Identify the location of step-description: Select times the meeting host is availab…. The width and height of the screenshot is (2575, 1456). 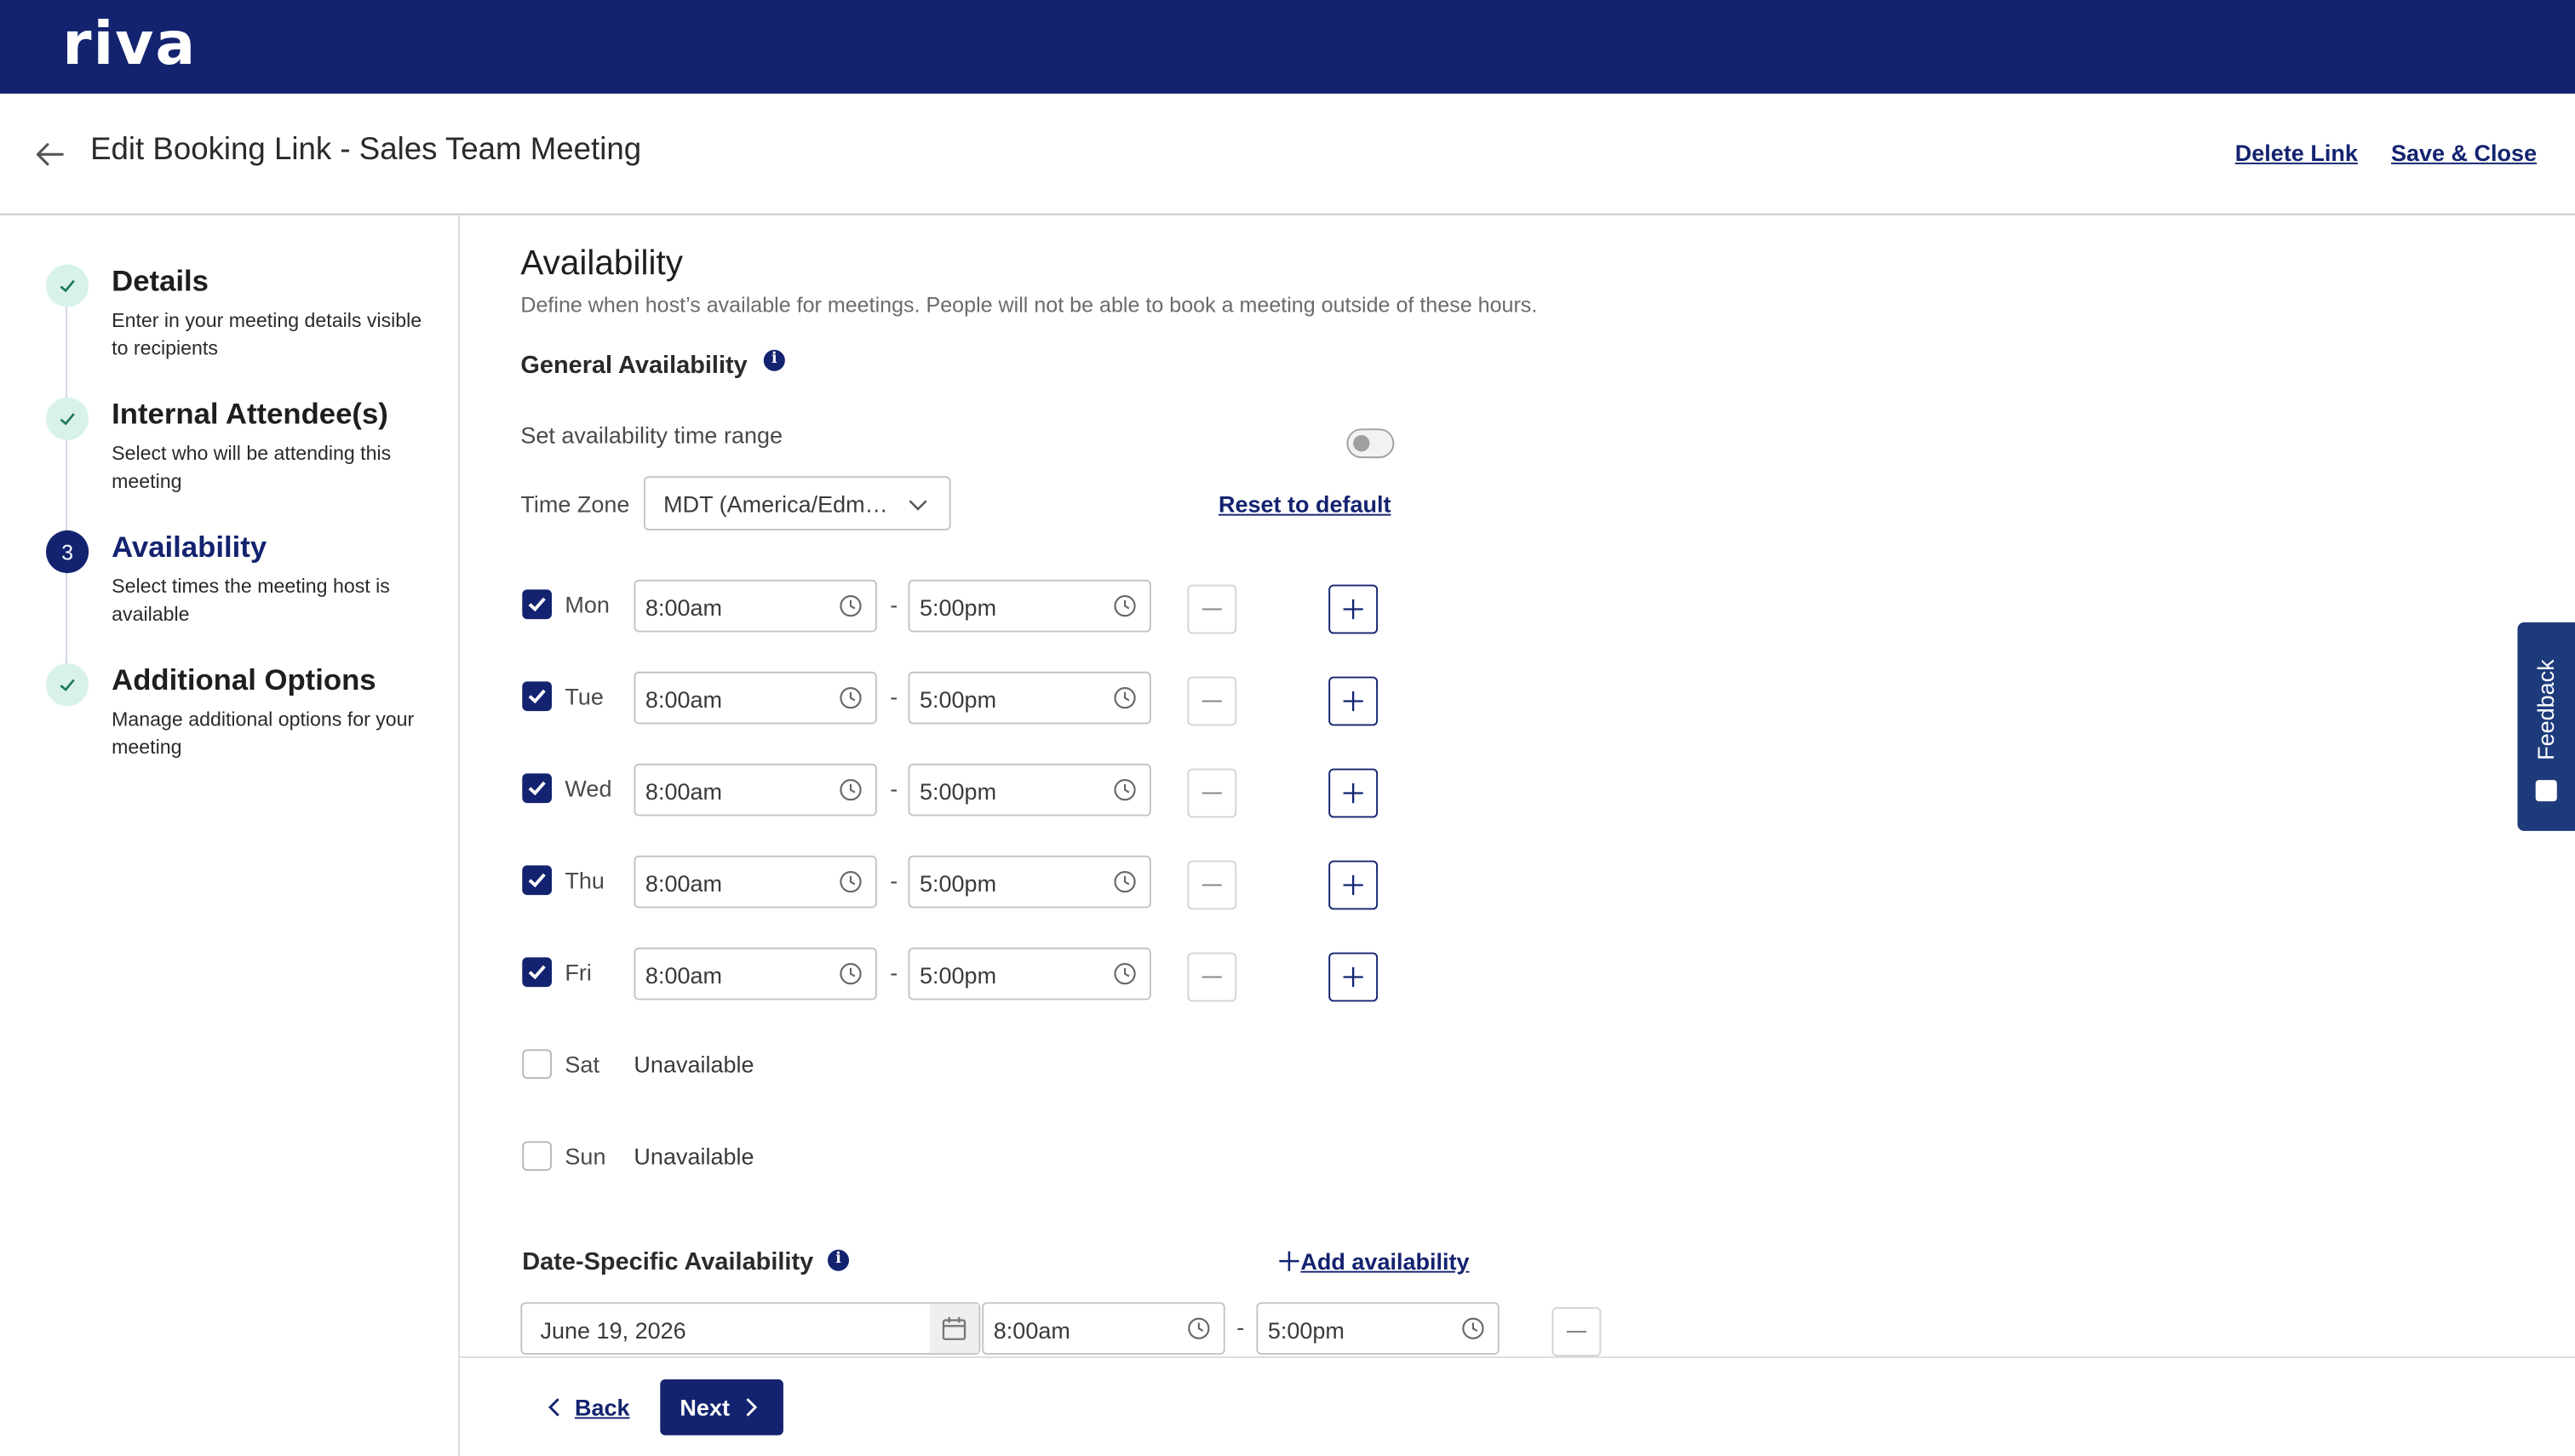
(251, 600).